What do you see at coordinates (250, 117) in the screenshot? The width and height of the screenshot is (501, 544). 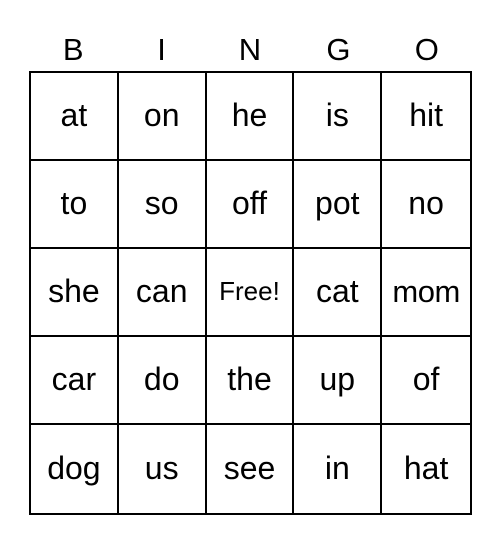 I see `bingo-cell: he` at bounding box center [250, 117].